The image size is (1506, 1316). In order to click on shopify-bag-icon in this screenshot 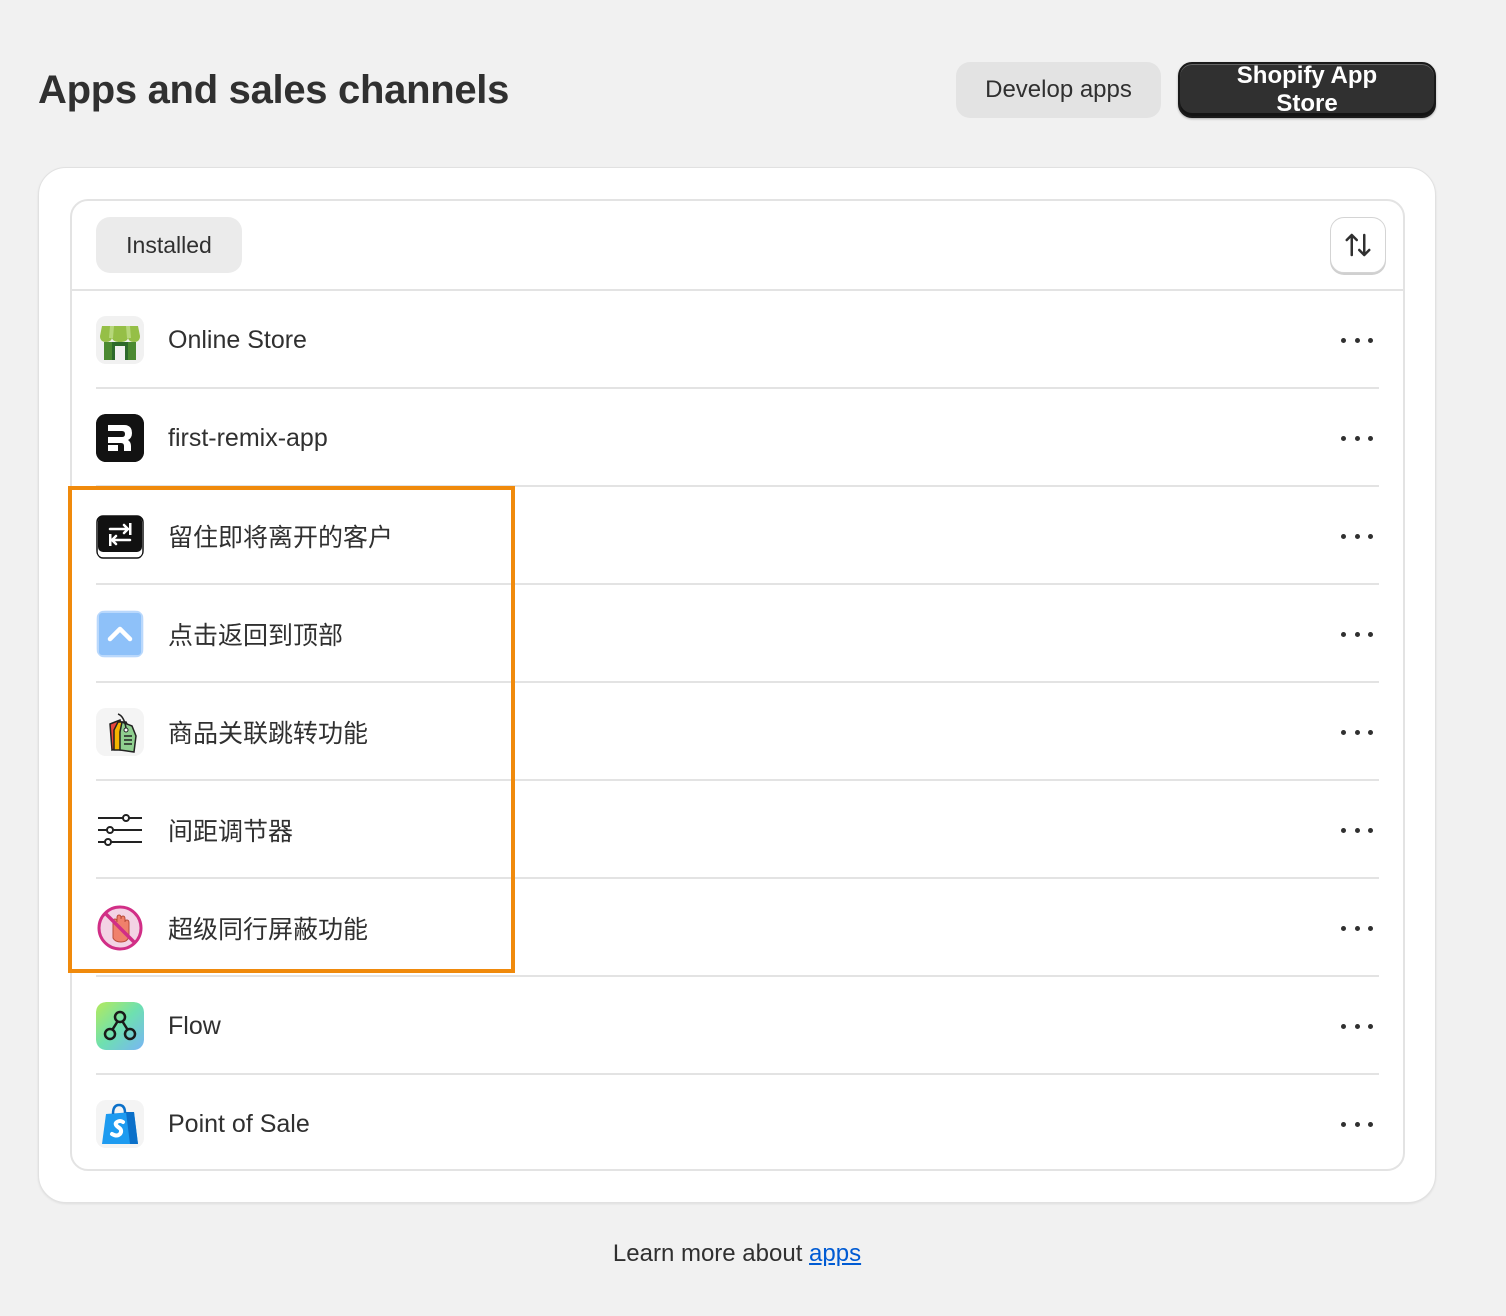, I will do `click(120, 1124)`.